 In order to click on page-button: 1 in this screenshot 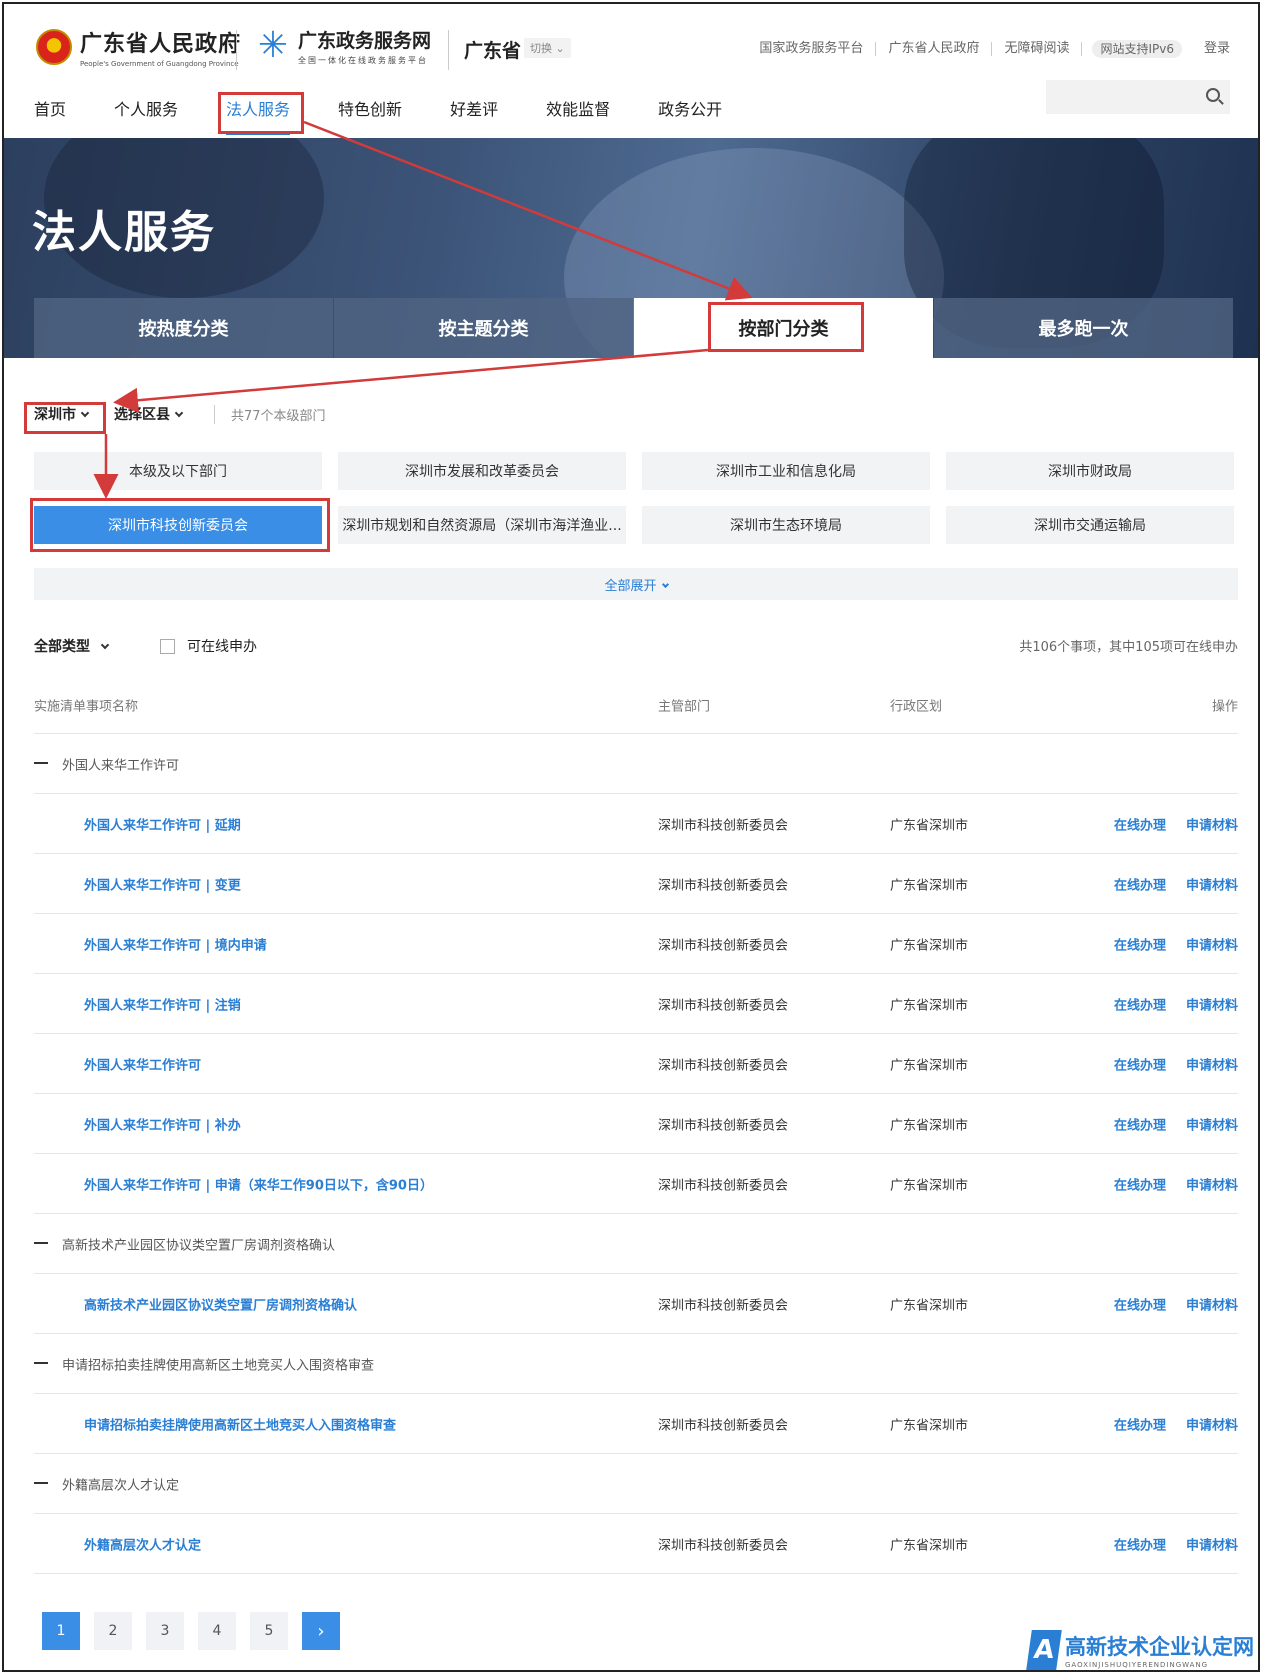, I will do `click(61, 1631)`.